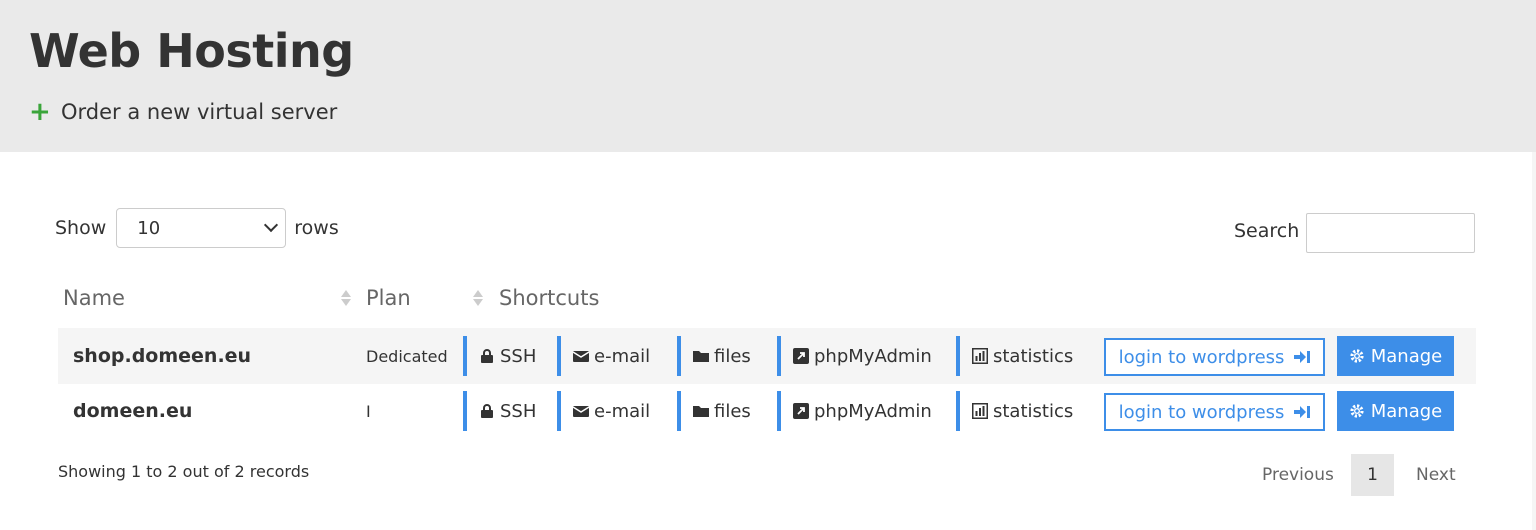 The height and width of the screenshot is (530, 1536). What do you see at coordinates (1298, 475) in the screenshot?
I see `previous-page-button: Previous` at bounding box center [1298, 475].